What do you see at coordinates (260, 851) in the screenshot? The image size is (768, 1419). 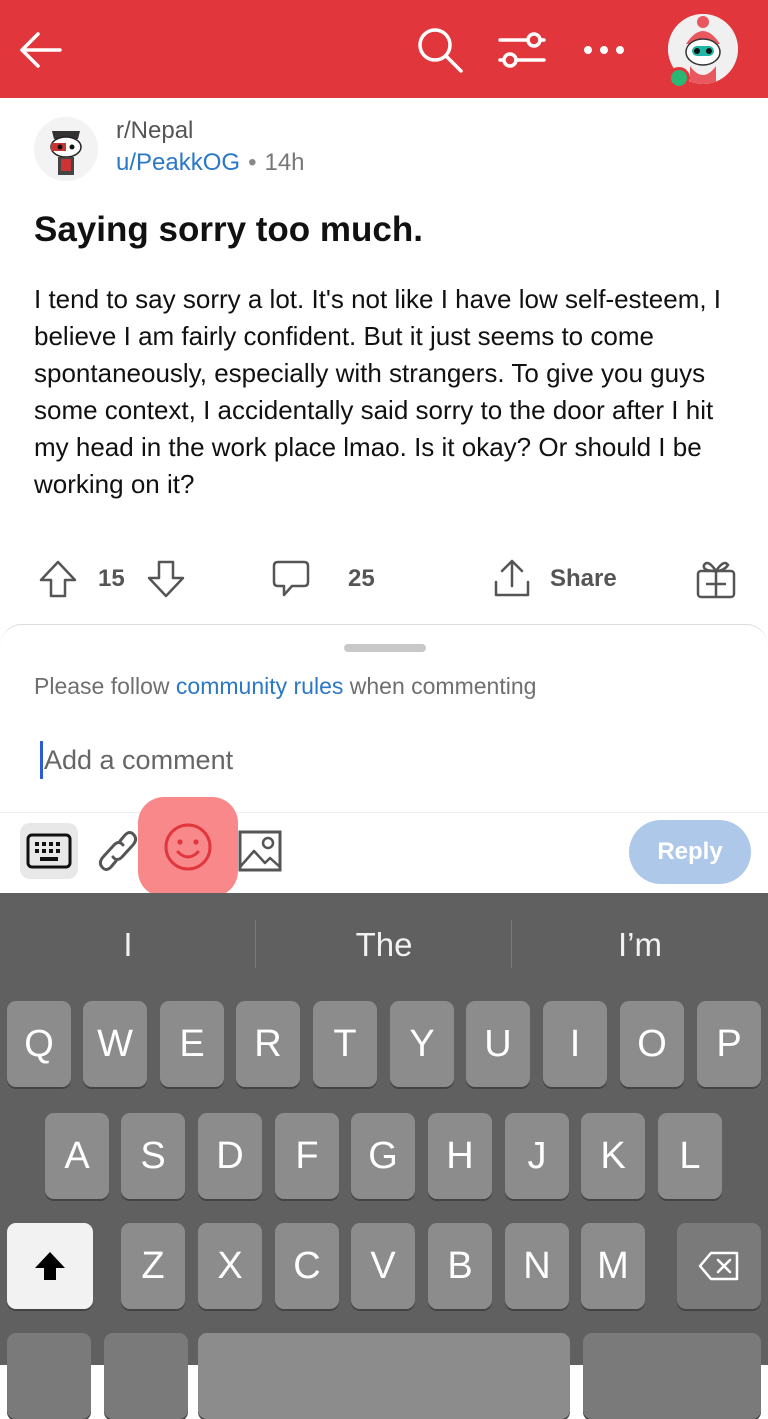 I see `image-icon` at bounding box center [260, 851].